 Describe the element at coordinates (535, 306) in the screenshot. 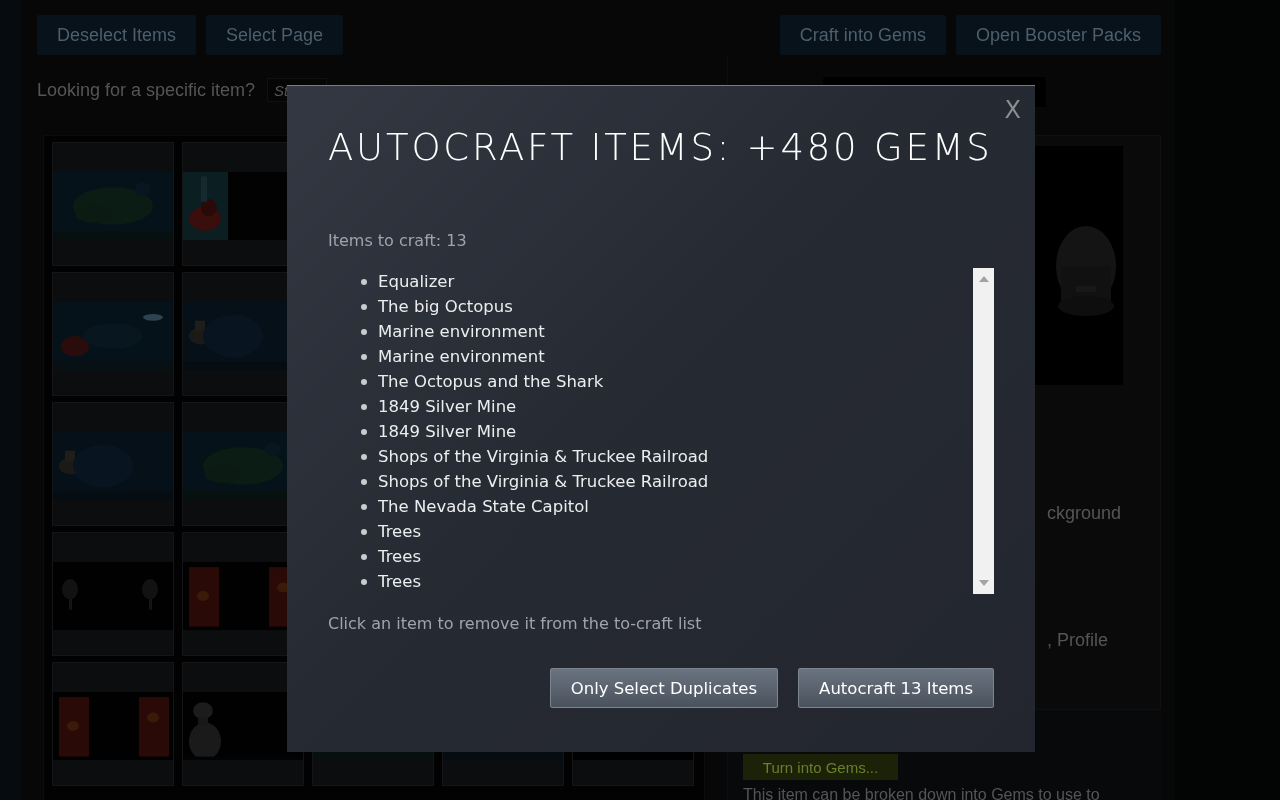

I see `craft-list-item: The big Octopus` at that location.